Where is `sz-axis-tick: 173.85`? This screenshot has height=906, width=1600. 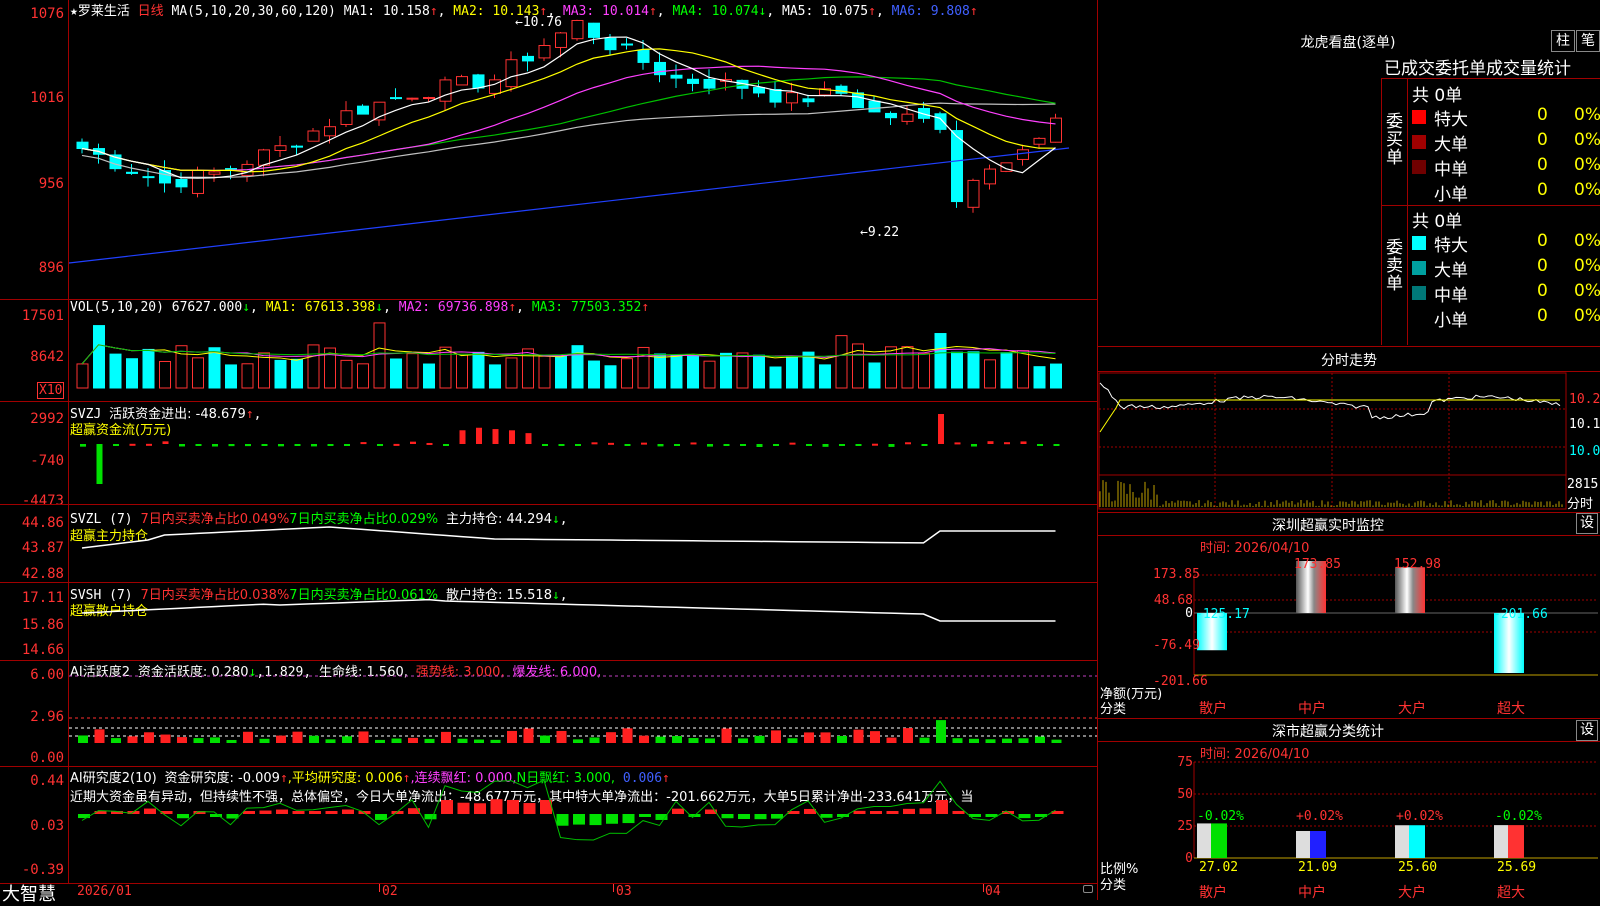 sz-axis-tick: 173.85 is located at coordinates (1176, 574).